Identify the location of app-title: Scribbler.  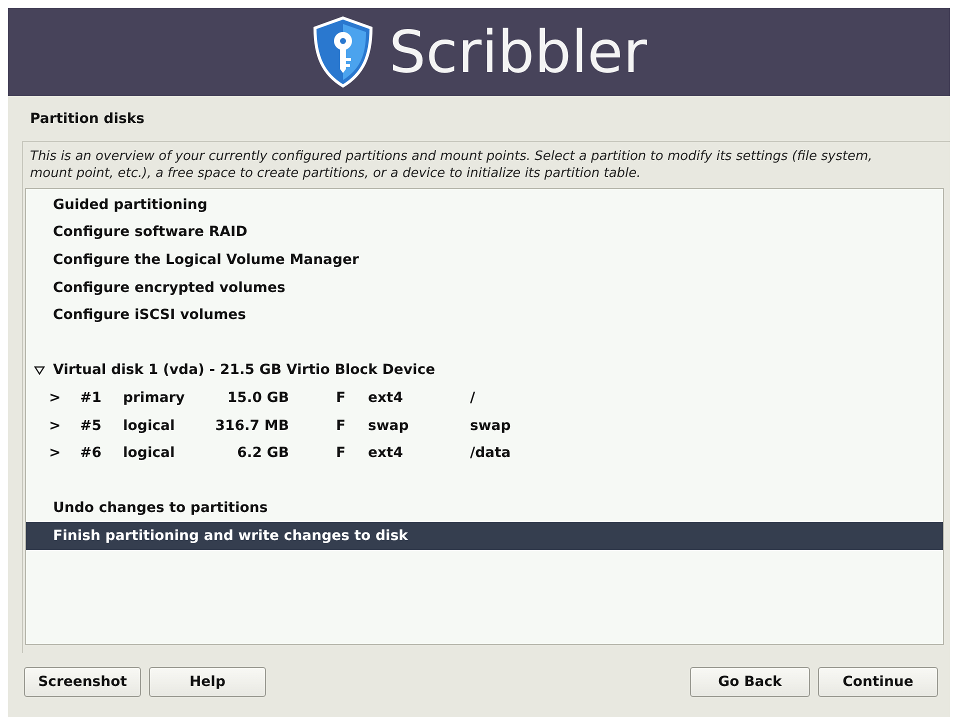
(518, 52).